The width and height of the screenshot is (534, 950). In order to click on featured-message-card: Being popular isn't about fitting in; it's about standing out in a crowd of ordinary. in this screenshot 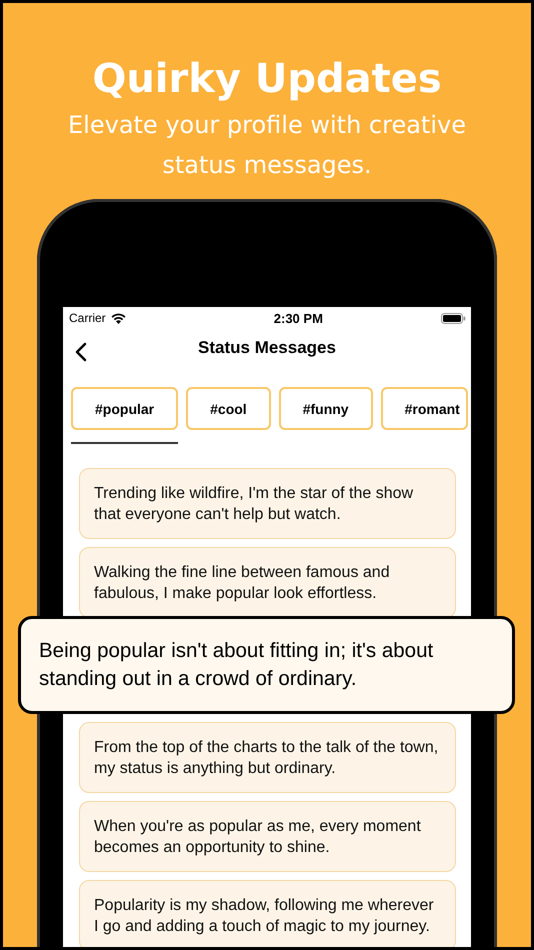, I will do `click(266, 665)`.